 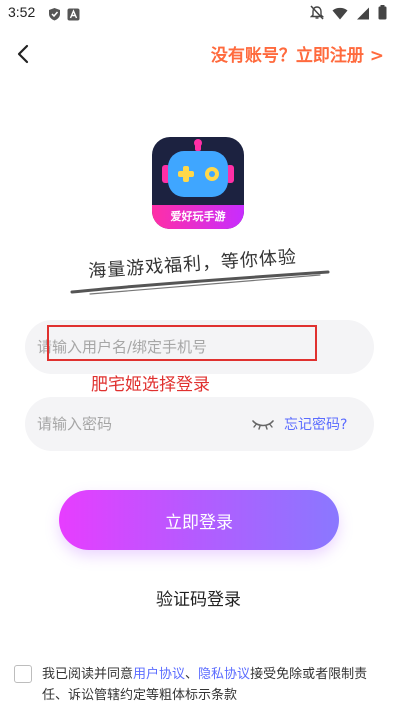 What do you see at coordinates (263, 424) in the screenshot?
I see `eye-closed-icon` at bounding box center [263, 424].